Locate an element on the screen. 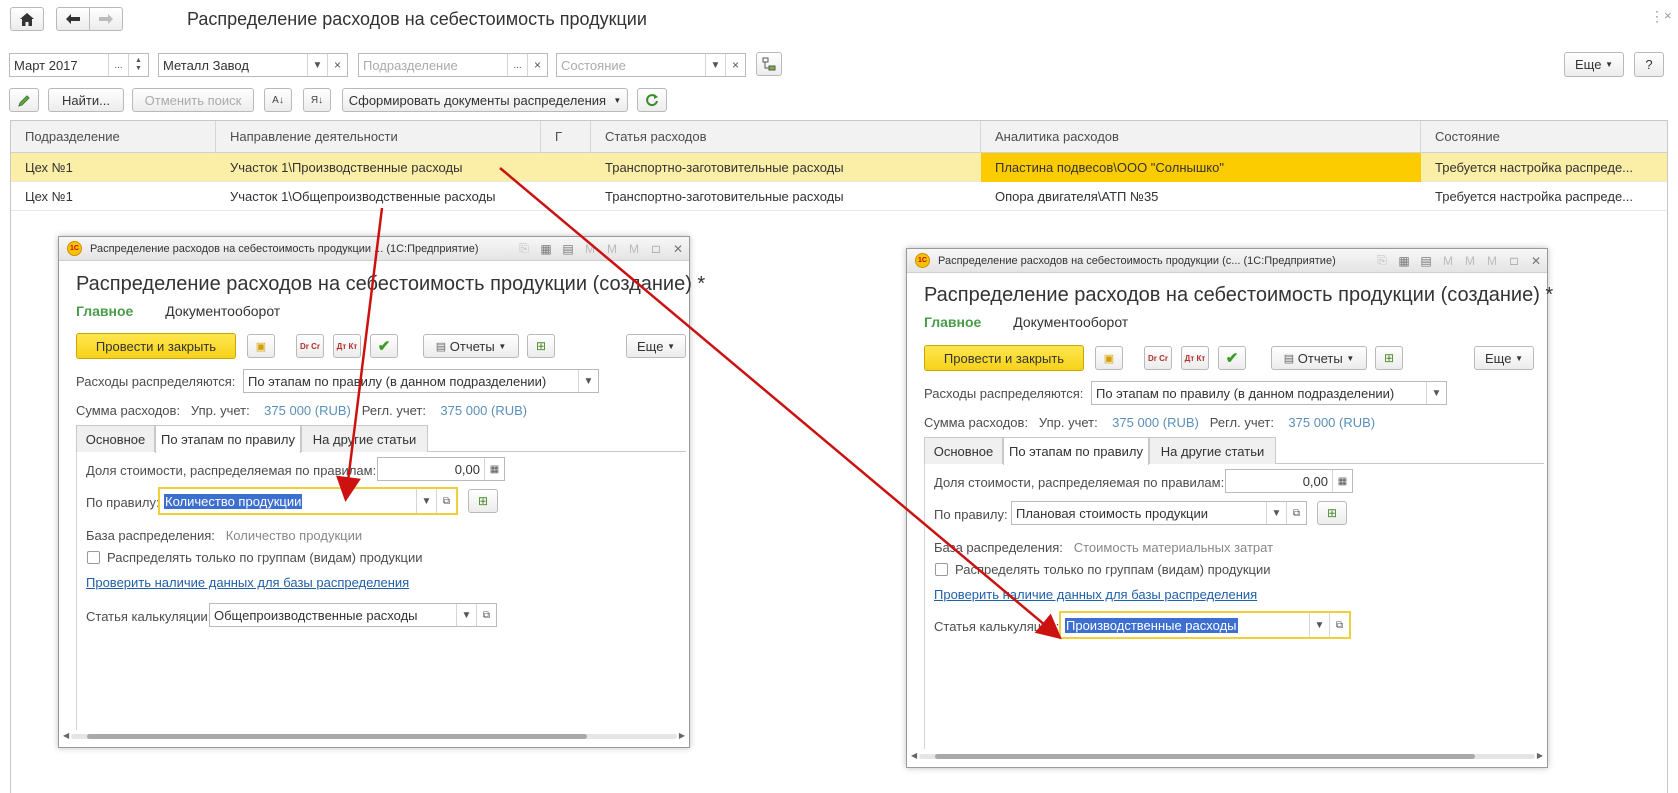  structure-button: ⊞ is located at coordinates (541, 346).